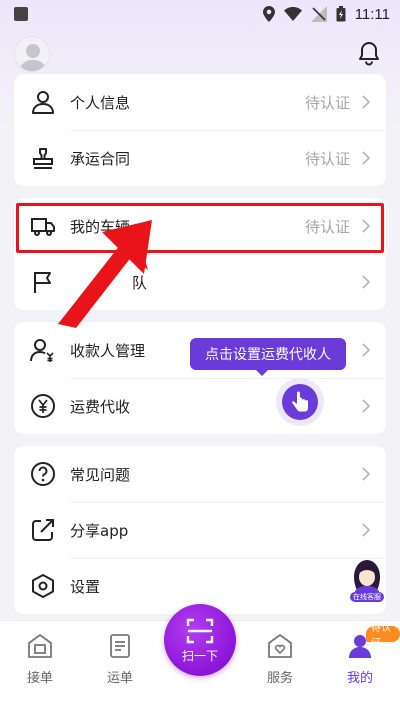 The image size is (400, 711). What do you see at coordinates (21, 14) in the screenshot?
I see `notification-icon` at bounding box center [21, 14].